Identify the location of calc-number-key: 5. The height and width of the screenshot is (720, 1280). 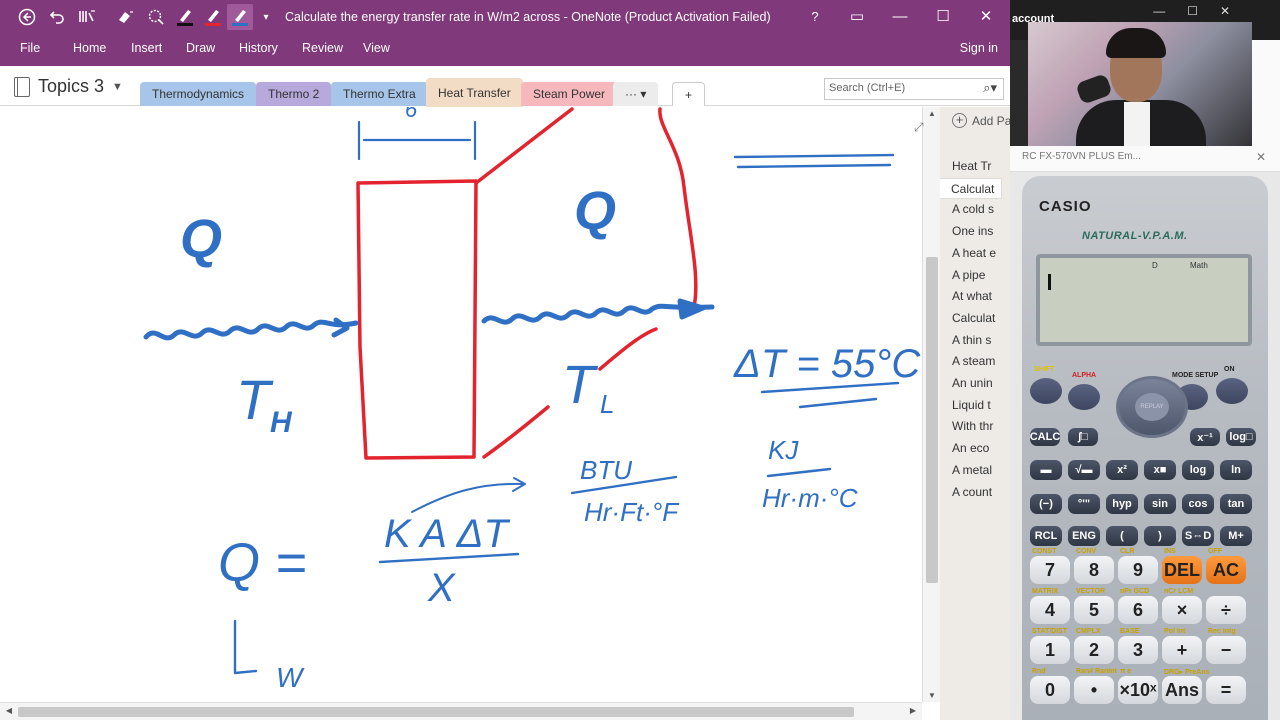
(1094, 610).